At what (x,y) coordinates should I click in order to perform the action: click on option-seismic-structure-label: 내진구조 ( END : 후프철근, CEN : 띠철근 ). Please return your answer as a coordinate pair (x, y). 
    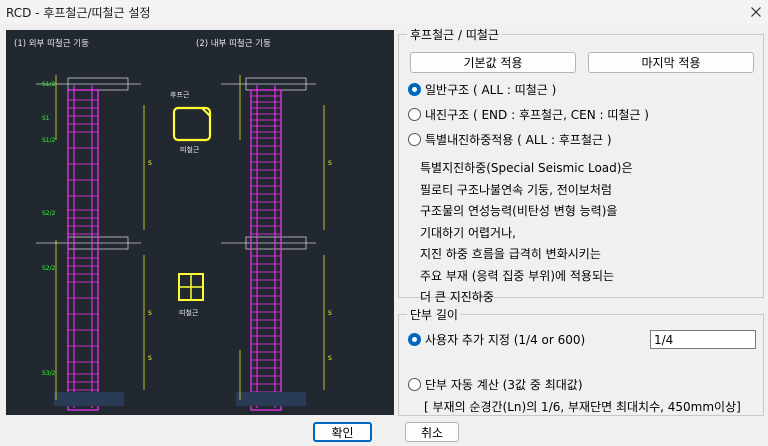
    Looking at the image, I should click on (537, 115).